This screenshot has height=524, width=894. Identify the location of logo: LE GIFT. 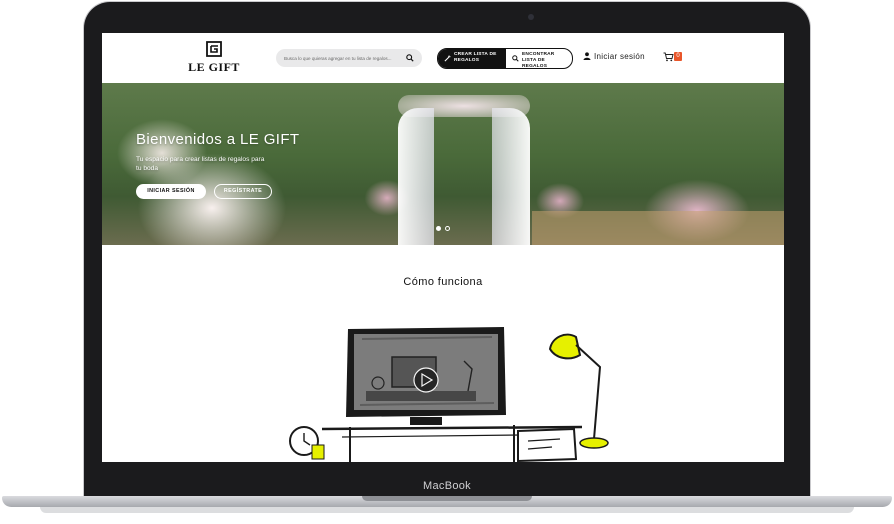
(214, 58).